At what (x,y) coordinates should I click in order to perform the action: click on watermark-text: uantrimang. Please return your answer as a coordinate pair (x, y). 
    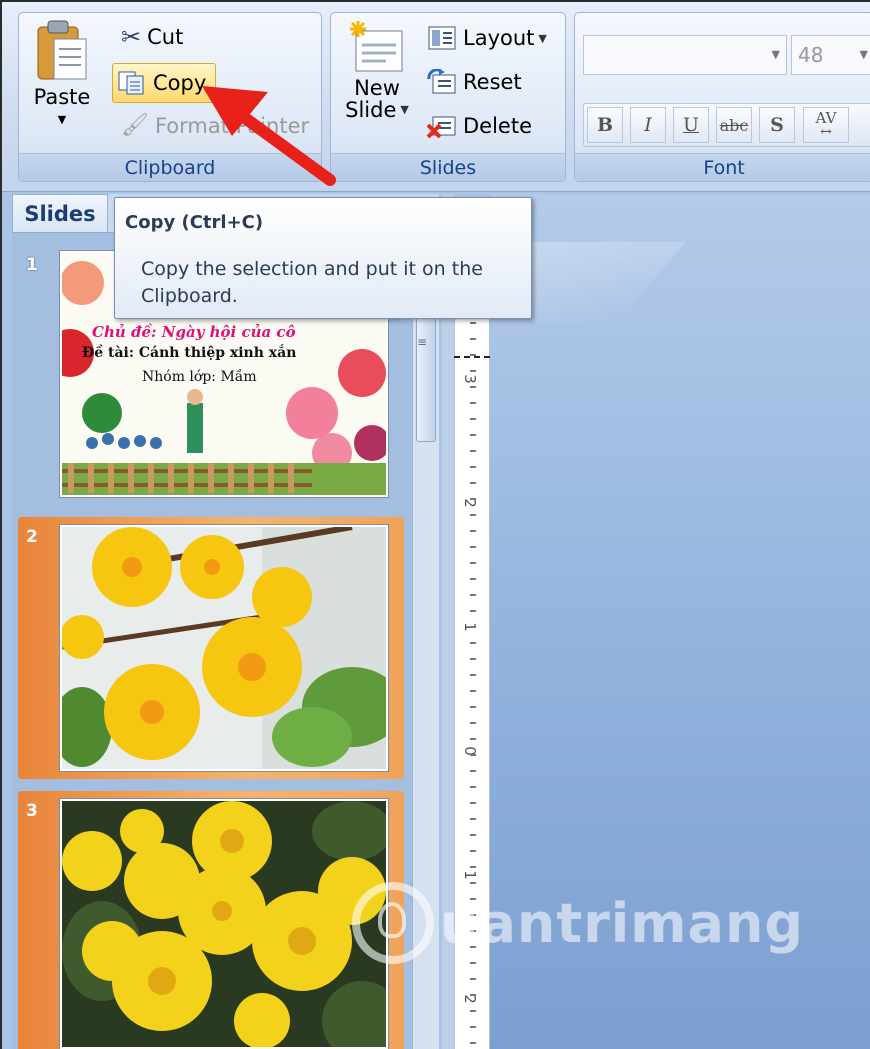
    Looking at the image, I should click on (622, 923).